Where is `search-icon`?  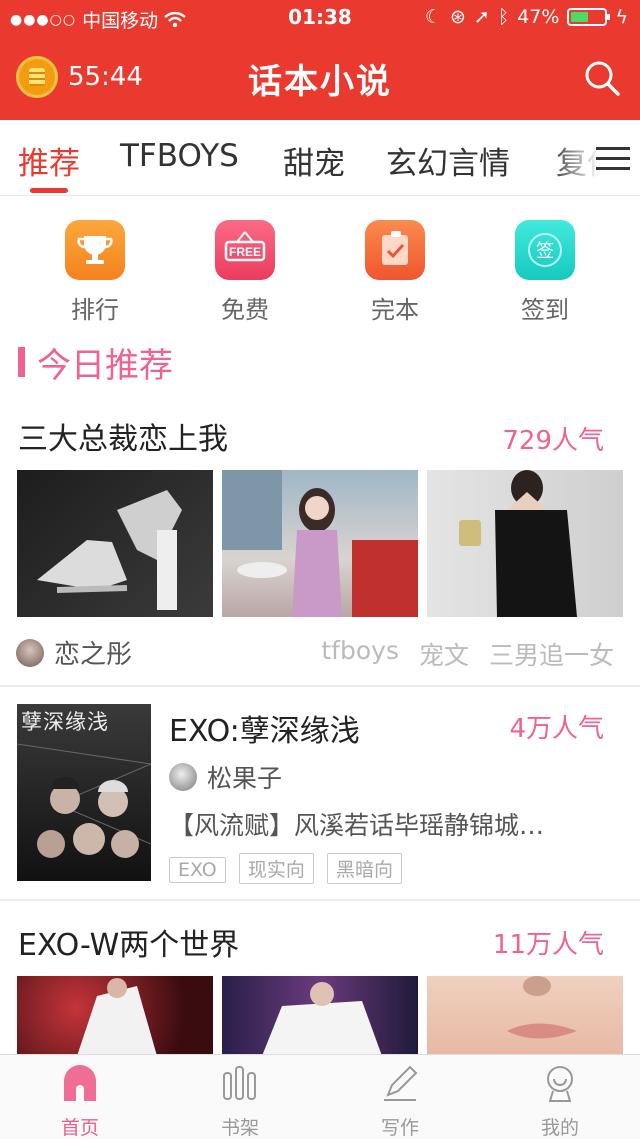 search-icon is located at coordinates (602, 78).